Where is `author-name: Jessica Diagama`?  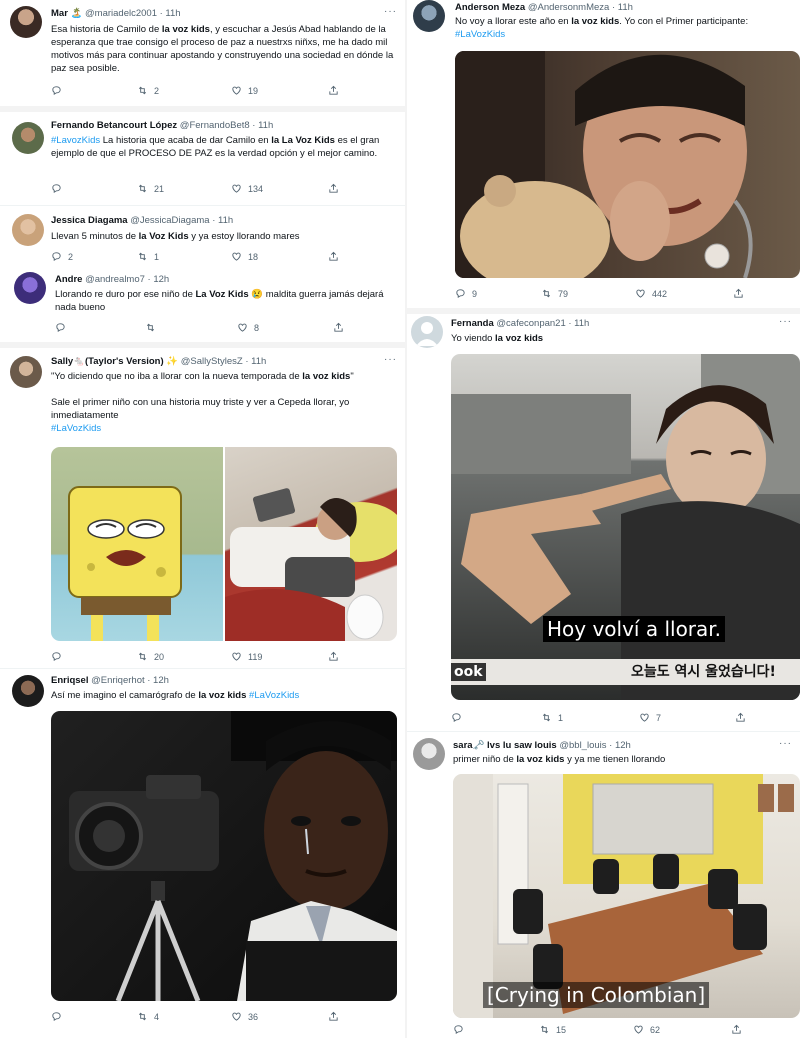 author-name: Jessica Diagama is located at coordinates (89, 220).